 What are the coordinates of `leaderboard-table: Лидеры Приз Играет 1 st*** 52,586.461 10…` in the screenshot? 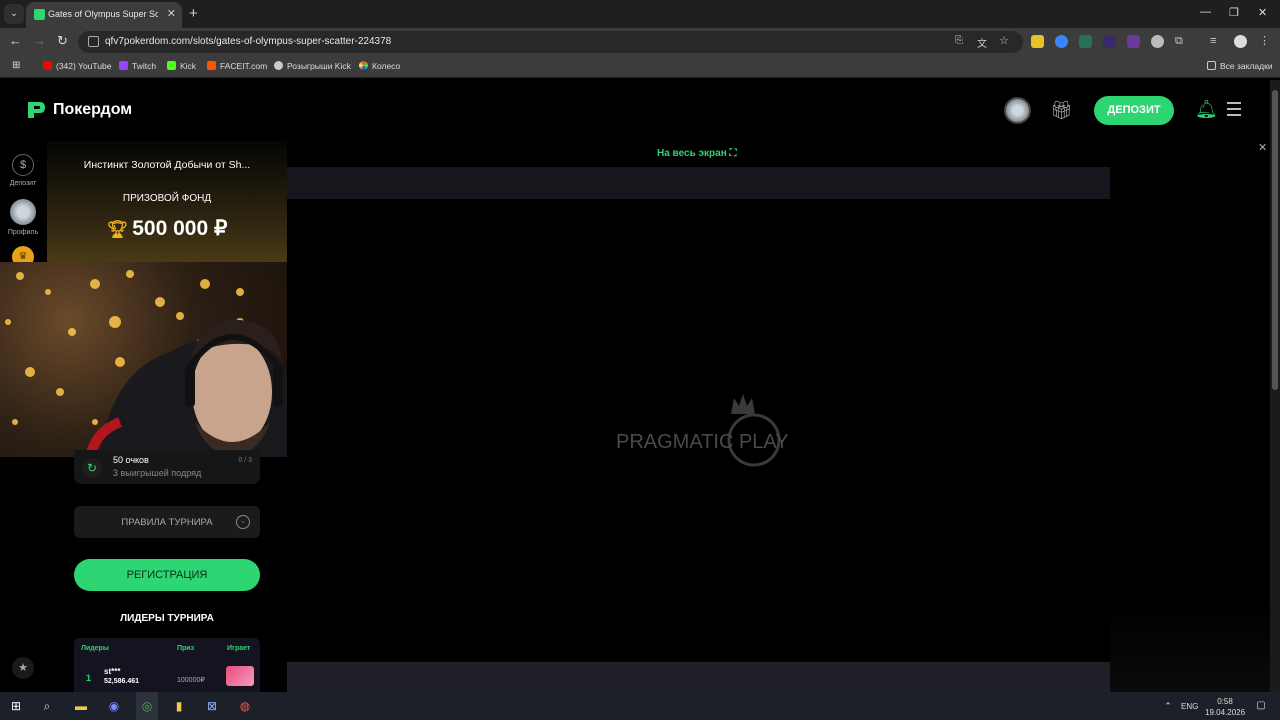 It's located at (167, 665).